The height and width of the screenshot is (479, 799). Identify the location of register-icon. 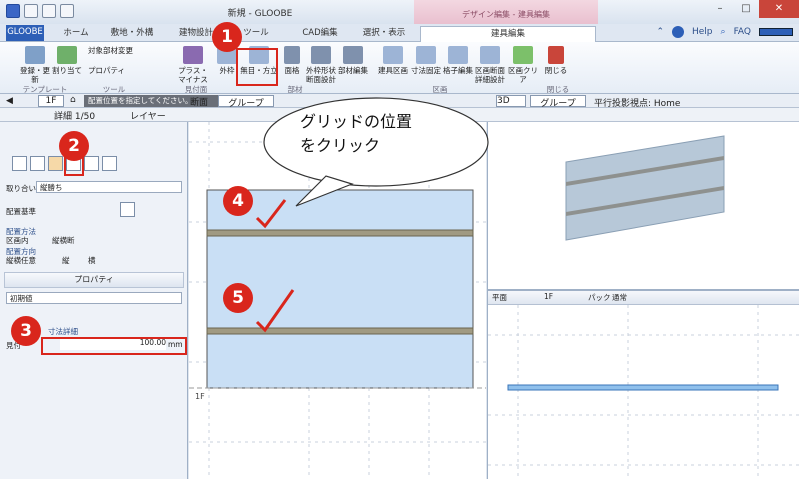
(35, 55).